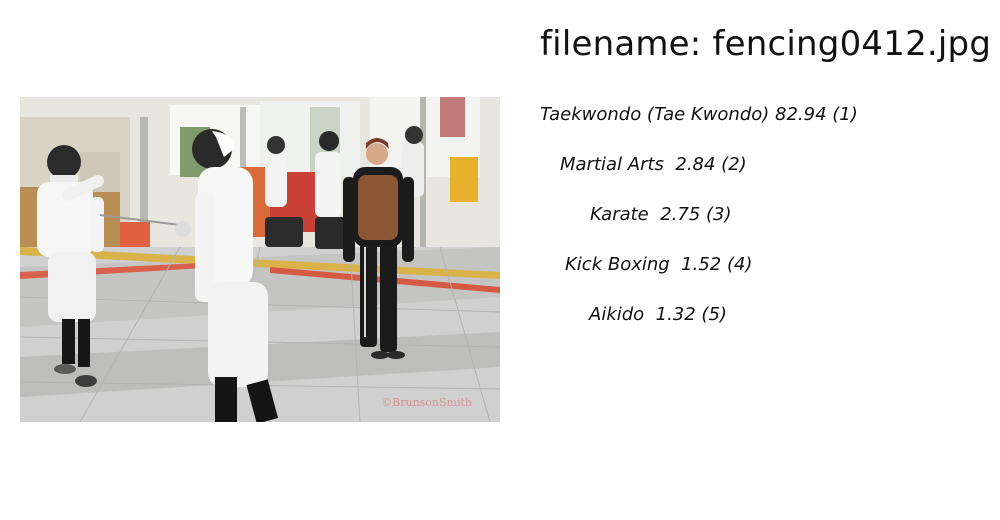  What do you see at coordinates (661, 214) in the screenshot?
I see `prediction-3: Karate 2.75 (3)` at bounding box center [661, 214].